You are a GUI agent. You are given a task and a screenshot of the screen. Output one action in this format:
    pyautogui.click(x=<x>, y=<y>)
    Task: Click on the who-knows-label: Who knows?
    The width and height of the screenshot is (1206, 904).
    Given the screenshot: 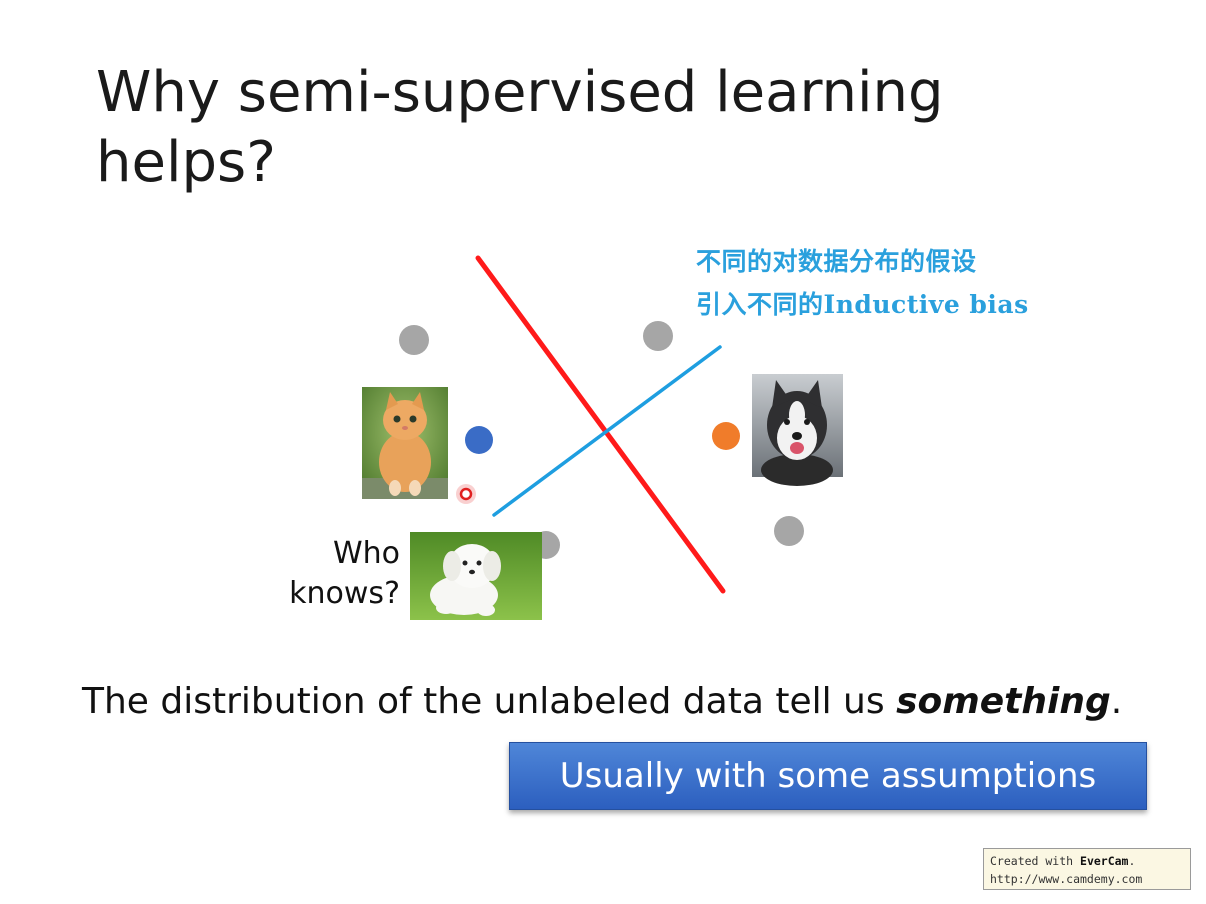 What is the action you would take?
    pyautogui.click(x=344, y=573)
    